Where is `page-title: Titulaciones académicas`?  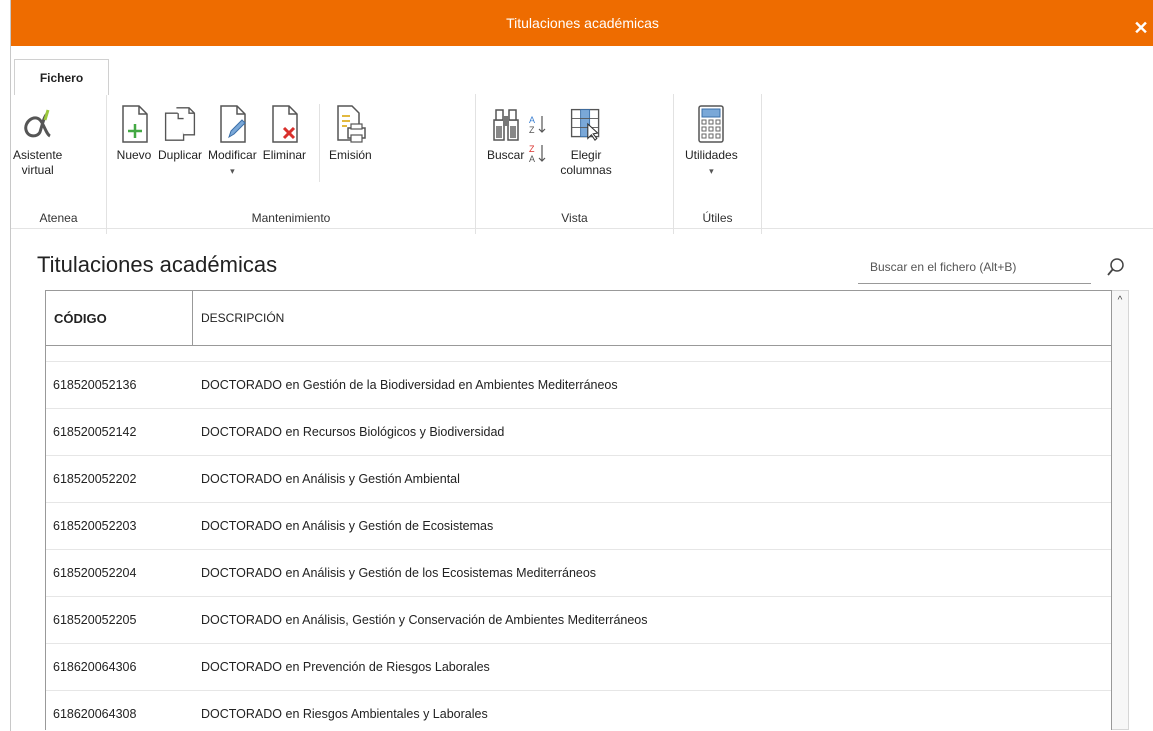
page-title: Titulaciones académicas is located at coordinates (157, 264).